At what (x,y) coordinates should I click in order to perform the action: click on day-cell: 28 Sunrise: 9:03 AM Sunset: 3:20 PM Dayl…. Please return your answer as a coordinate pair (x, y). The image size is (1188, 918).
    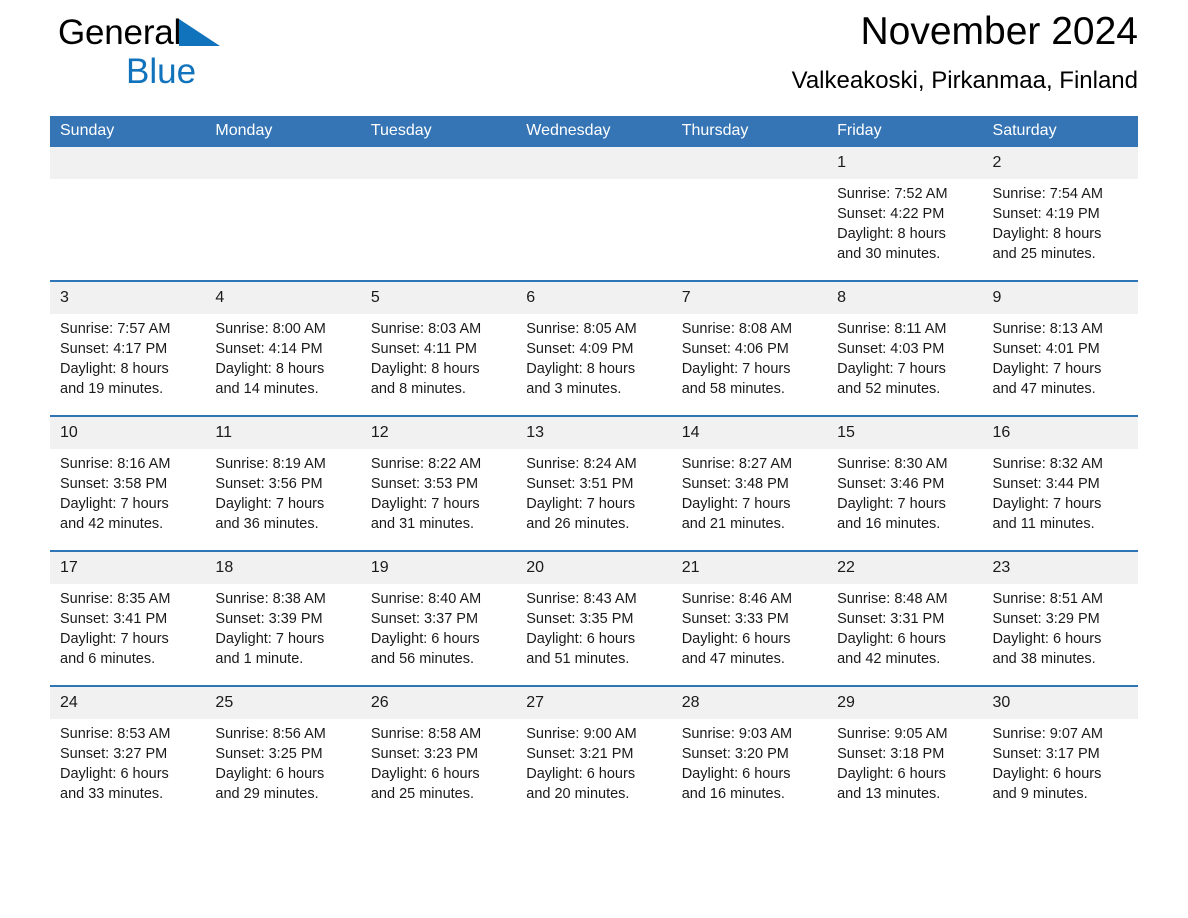
    Looking at the image, I should click on (749, 752).